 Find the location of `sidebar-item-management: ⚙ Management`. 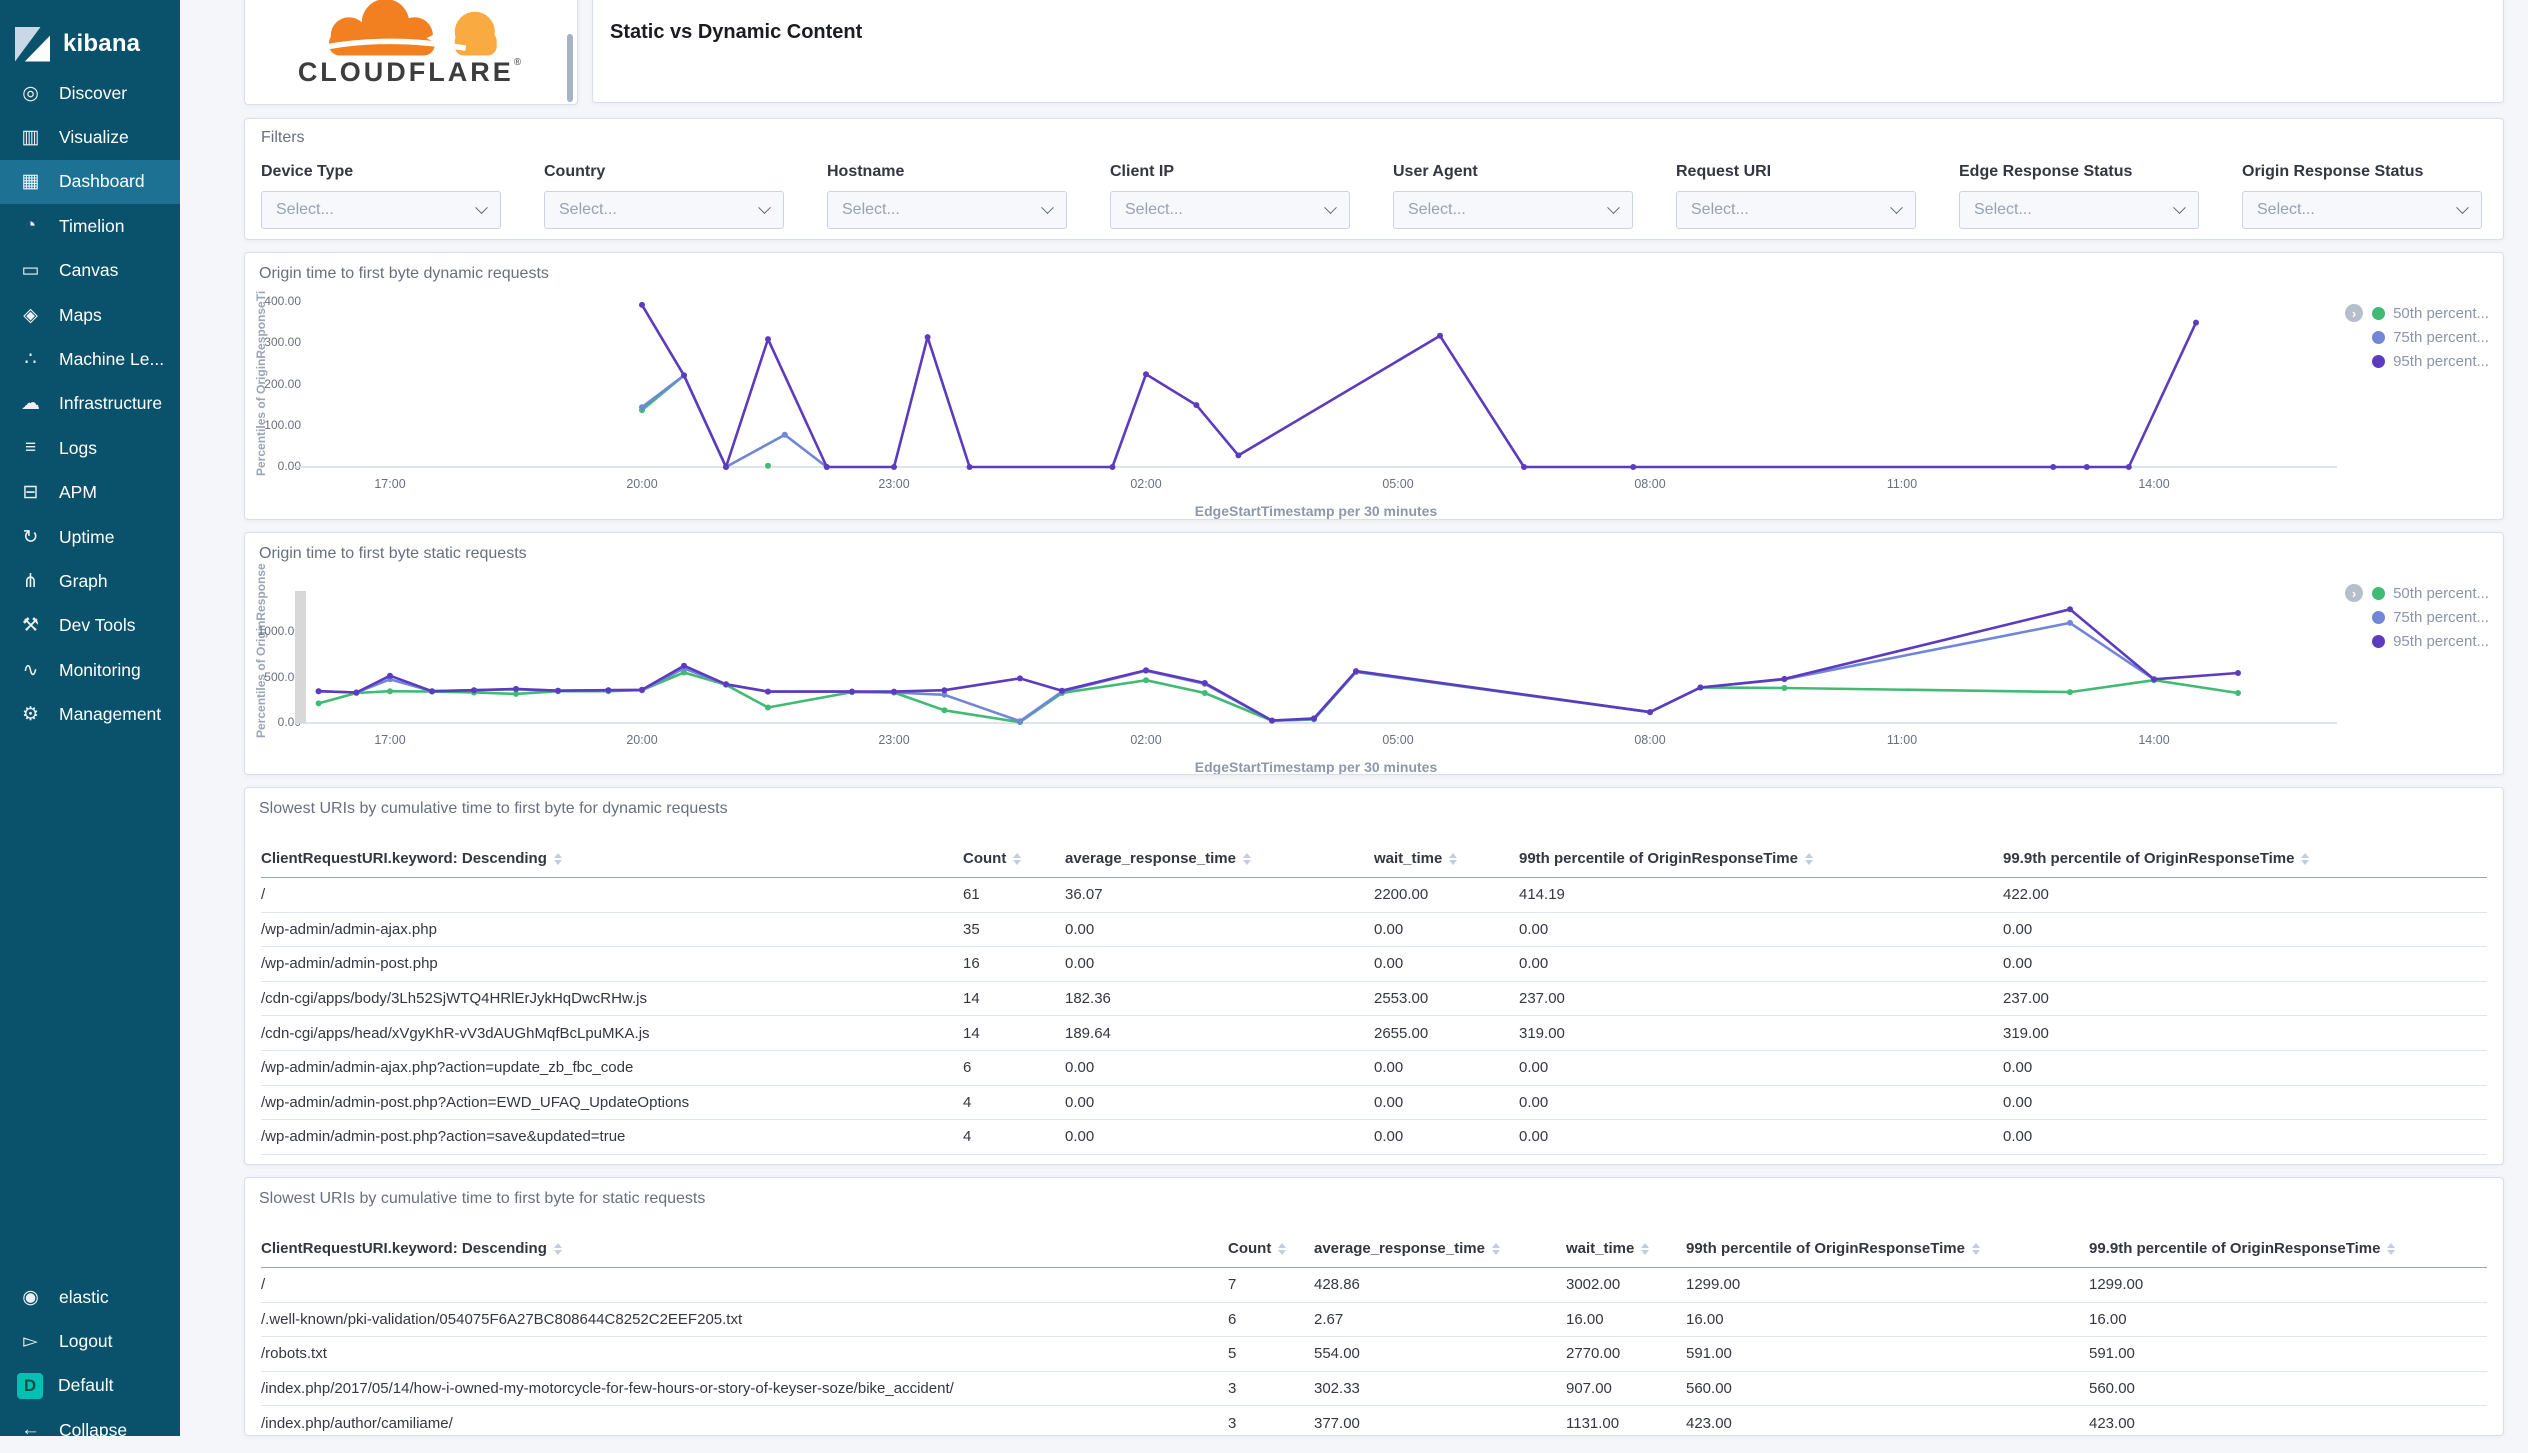

sidebar-item-management: ⚙ Management is located at coordinates (90, 714).